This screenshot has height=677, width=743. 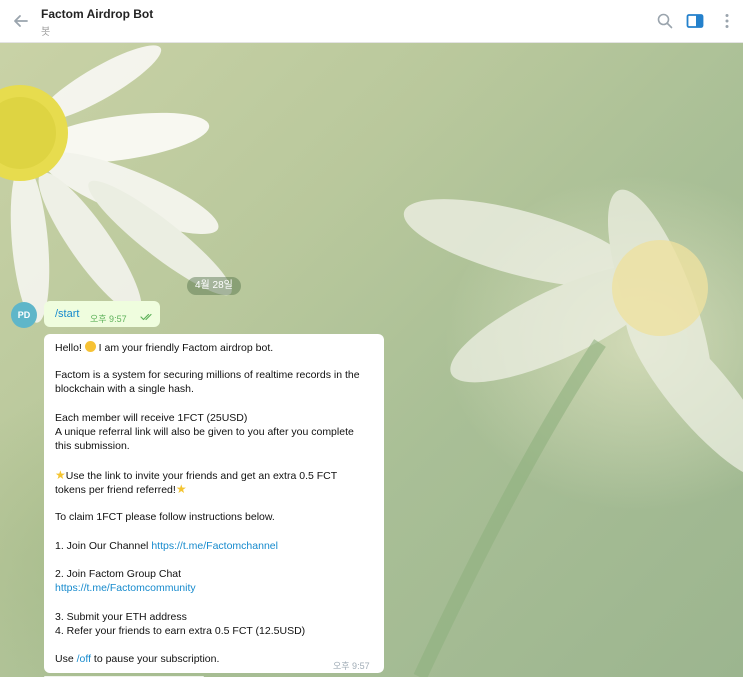 I want to click on sidebar-toggle-icon, so click(x=695, y=21).